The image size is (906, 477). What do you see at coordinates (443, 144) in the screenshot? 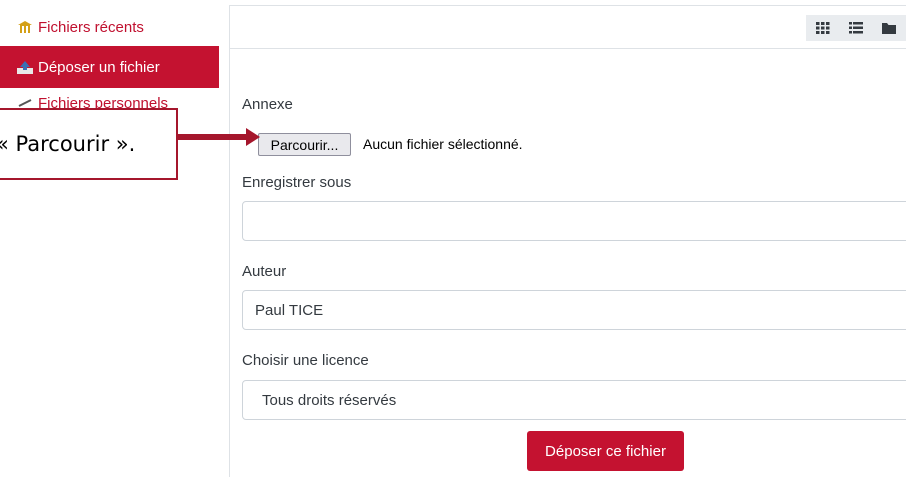
I see `no-file-selected-text: Aucun fichier sélectionné.` at bounding box center [443, 144].